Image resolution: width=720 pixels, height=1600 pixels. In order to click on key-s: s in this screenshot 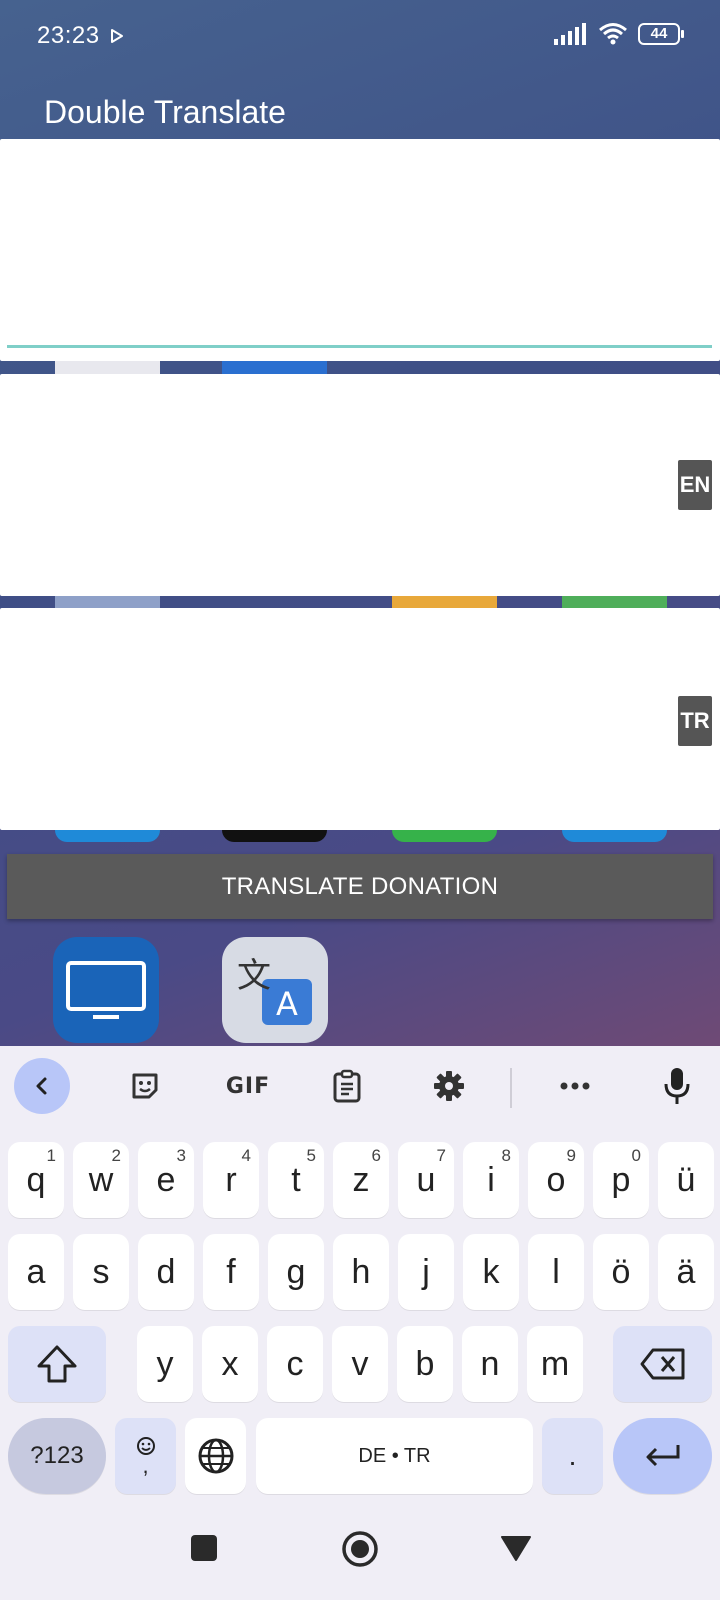, I will do `click(101, 1272)`.